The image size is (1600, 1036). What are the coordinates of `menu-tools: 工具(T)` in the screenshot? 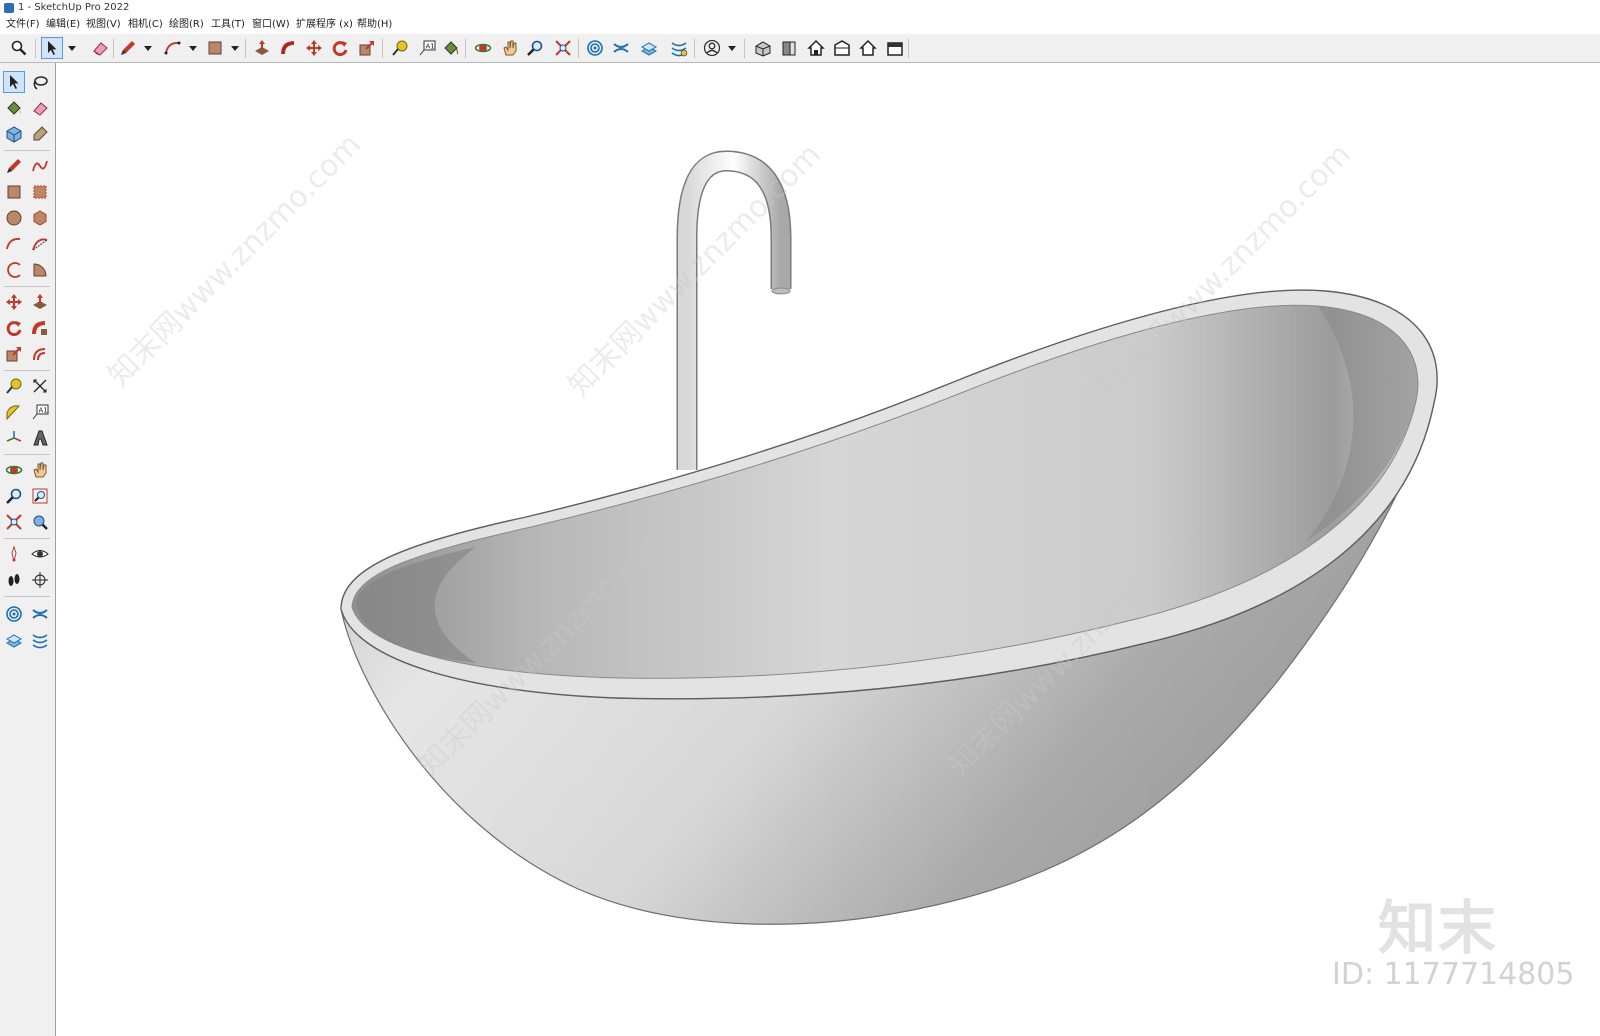 It's located at (228, 25).